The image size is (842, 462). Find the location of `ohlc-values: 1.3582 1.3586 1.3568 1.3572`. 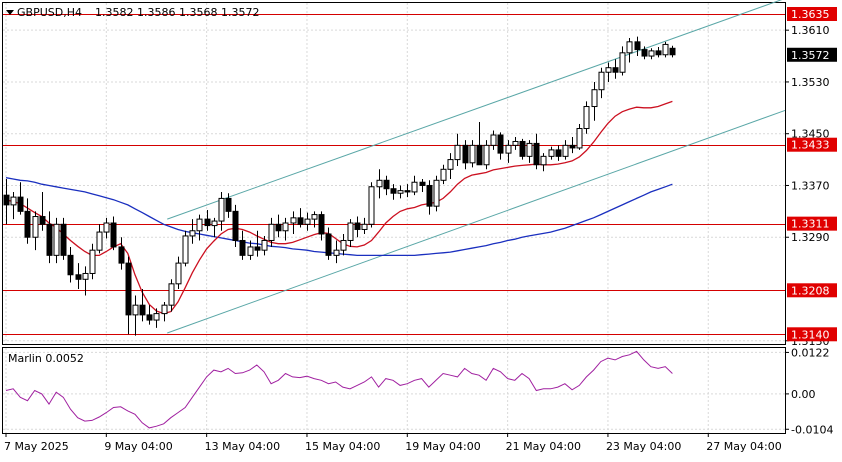

ohlc-values: 1.3582 1.3586 1.3568 1.3572 is located at coordinates (177, 12).